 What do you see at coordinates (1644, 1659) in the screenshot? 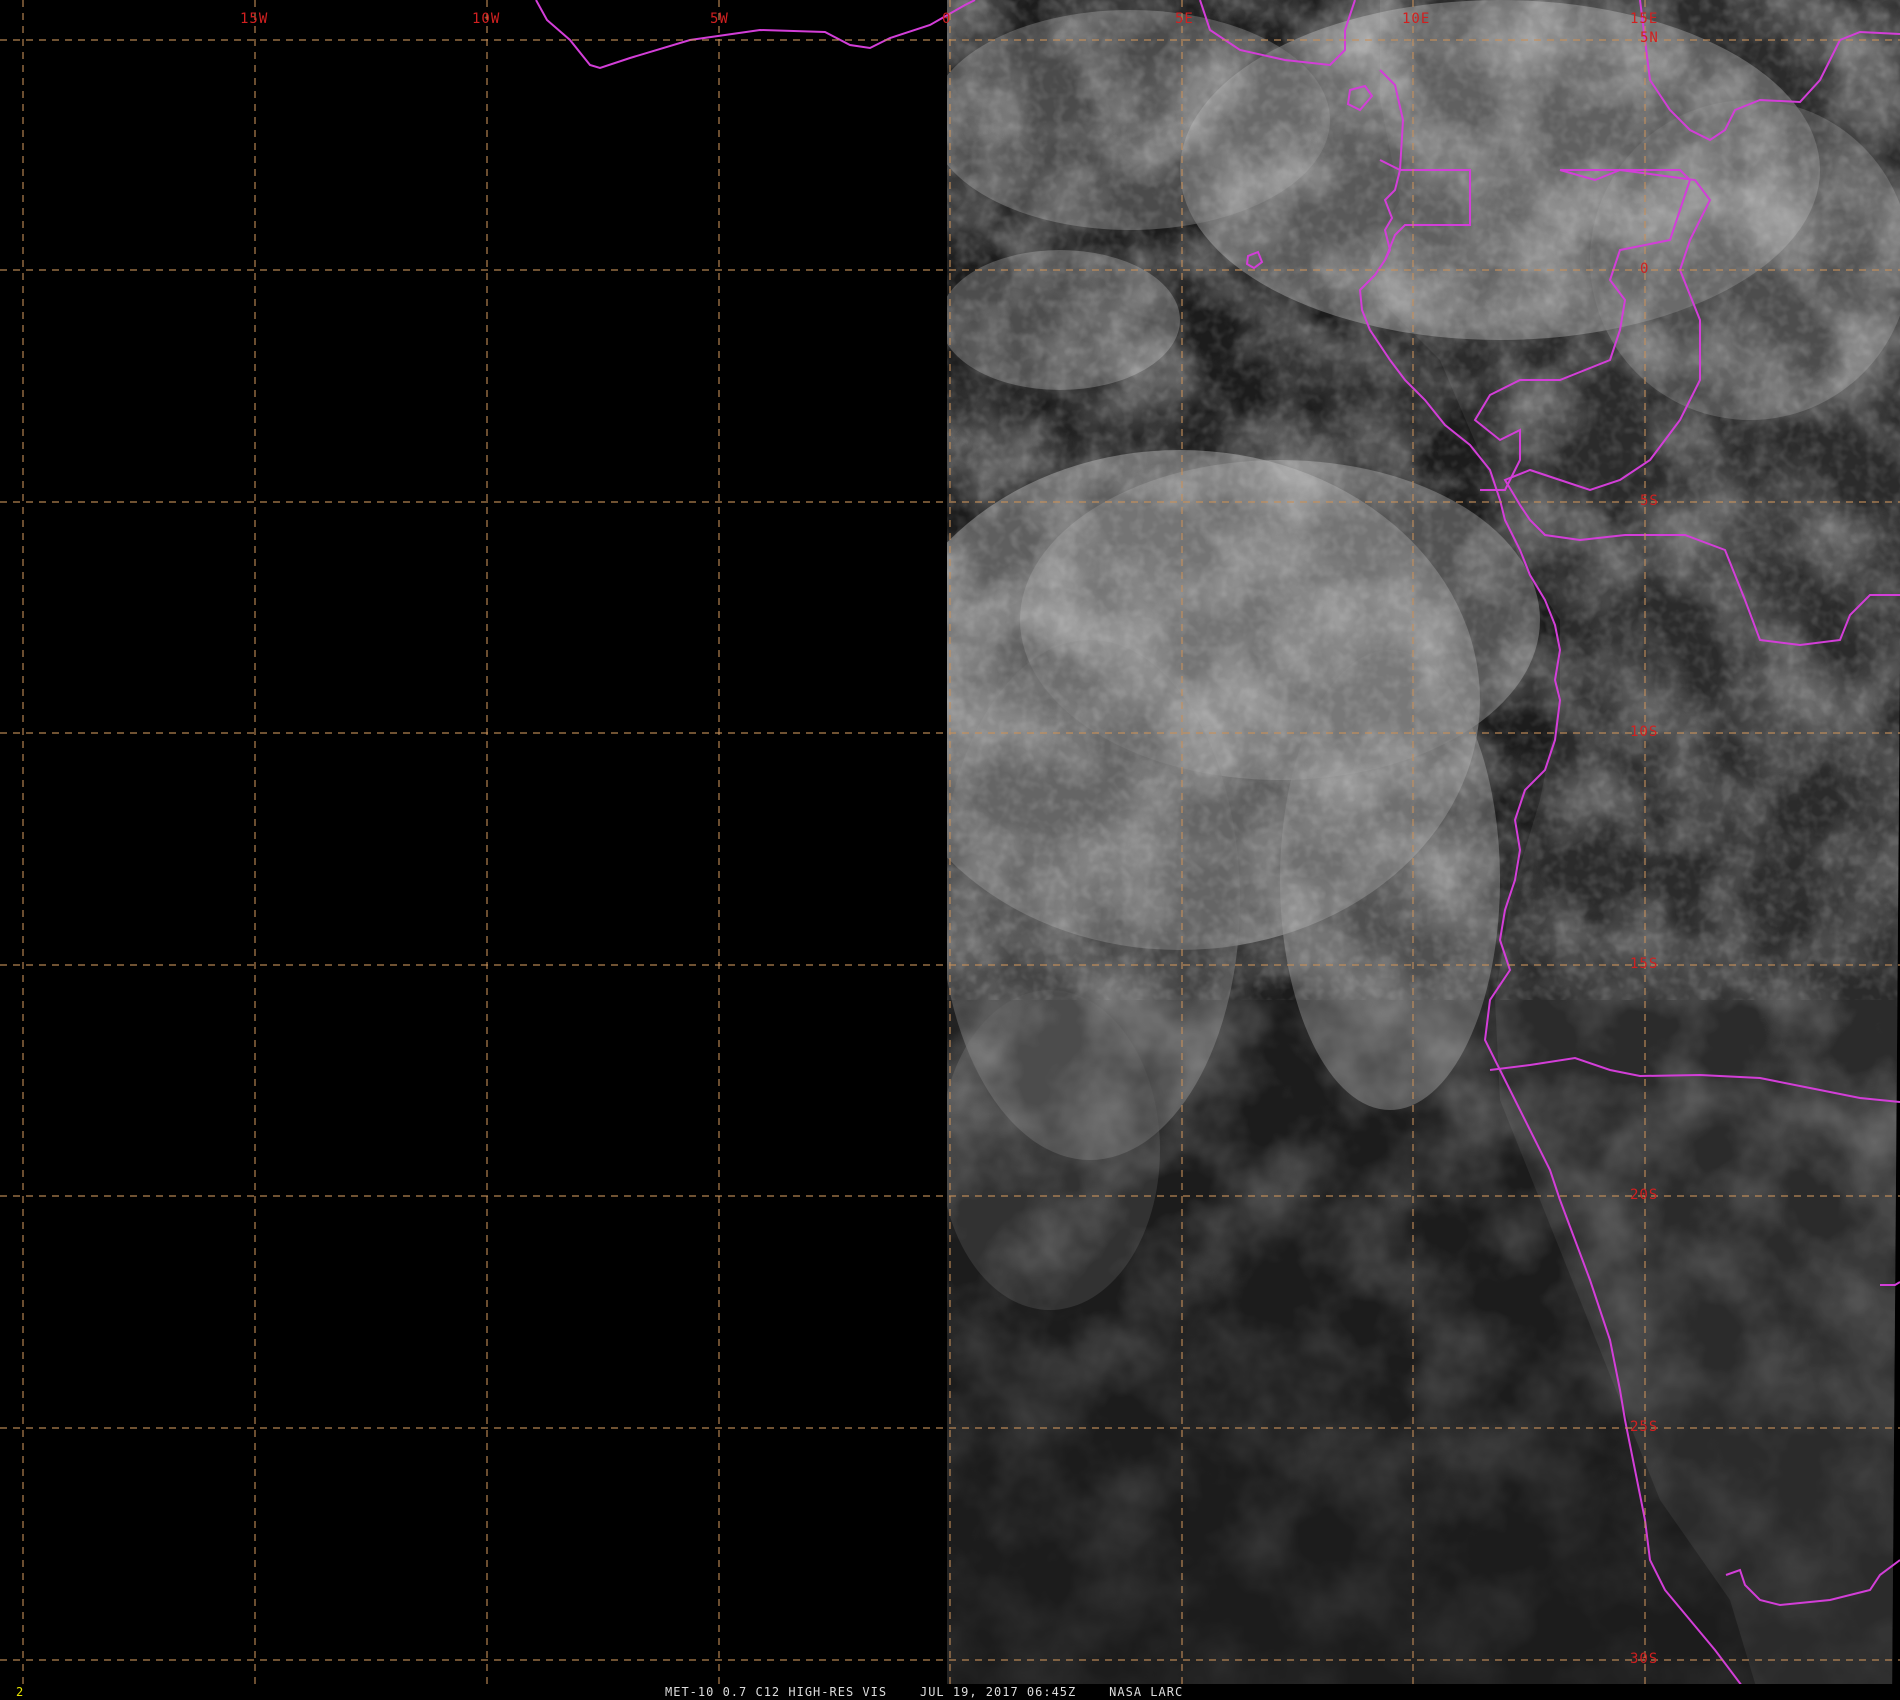
I see `lat-label: 30S` at bounding box center [1644, 1659].